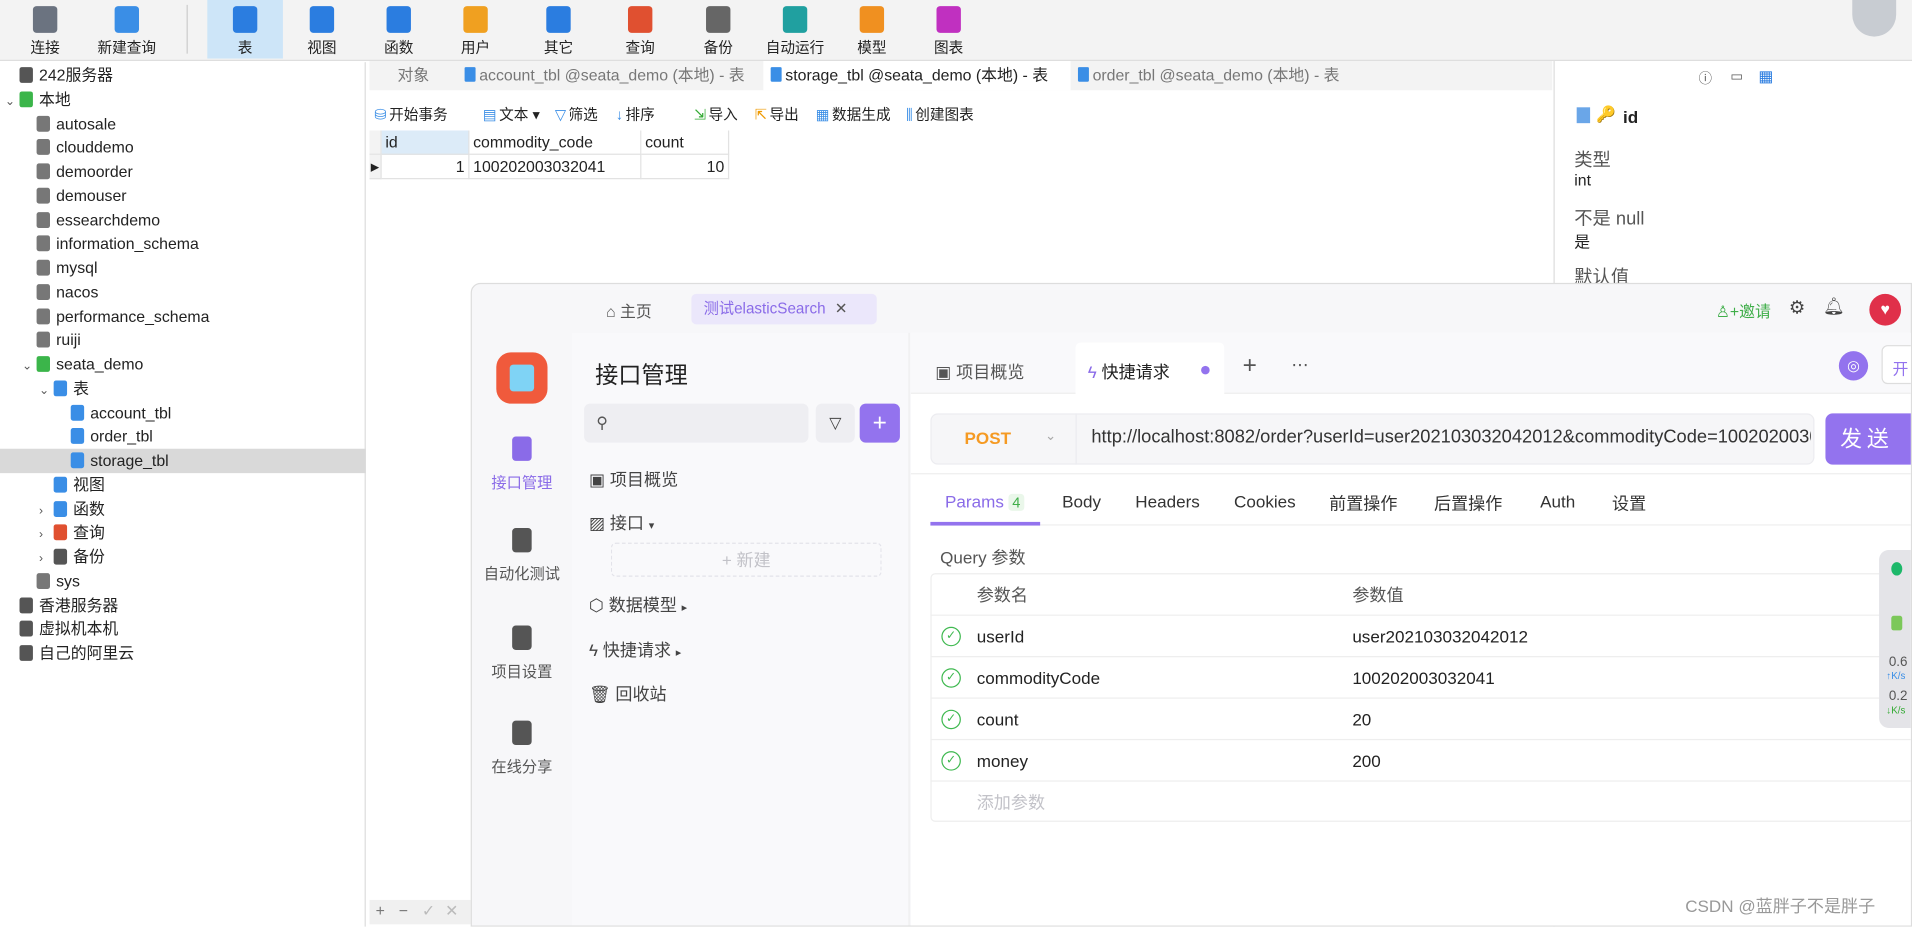  I want to click on tree-item: clouddemo, so click(183, 148).